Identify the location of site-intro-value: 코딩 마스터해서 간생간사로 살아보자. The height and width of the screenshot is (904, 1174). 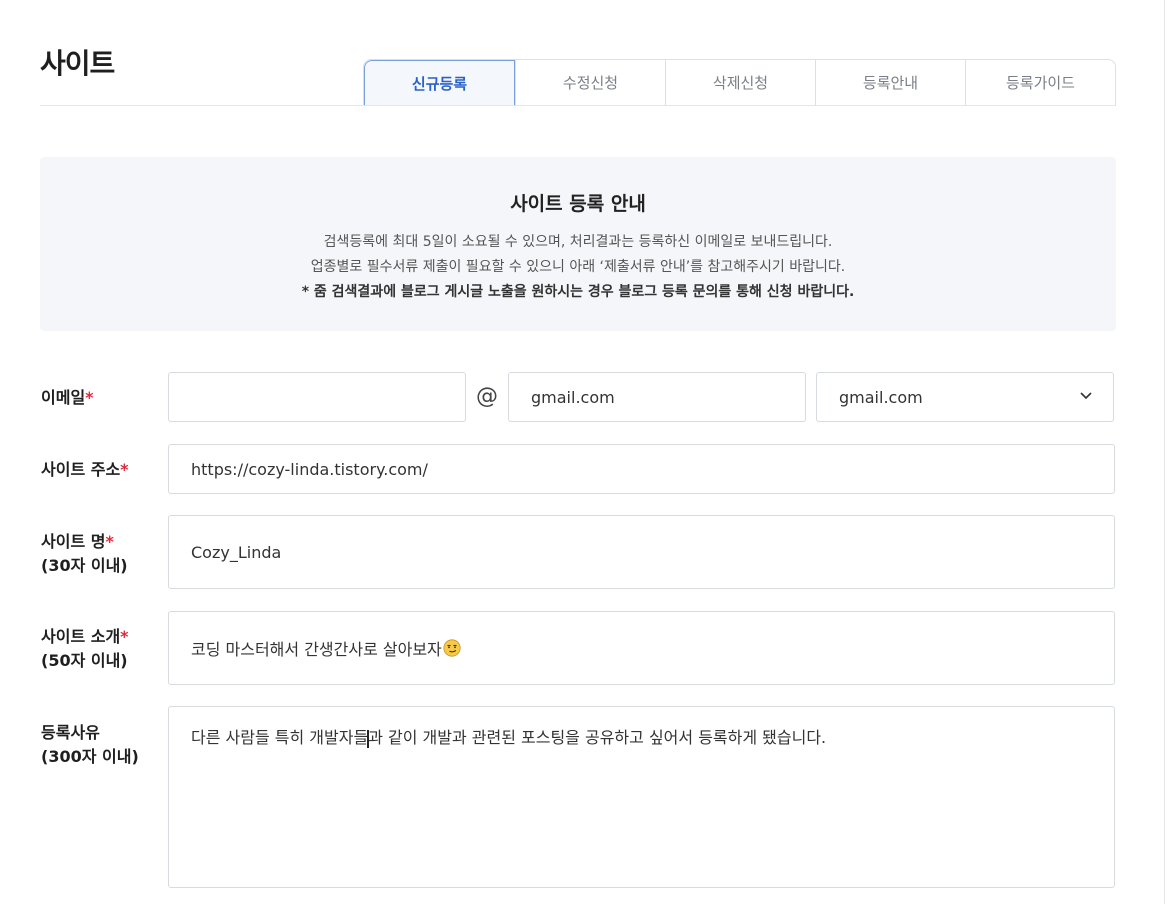
(316, 649).